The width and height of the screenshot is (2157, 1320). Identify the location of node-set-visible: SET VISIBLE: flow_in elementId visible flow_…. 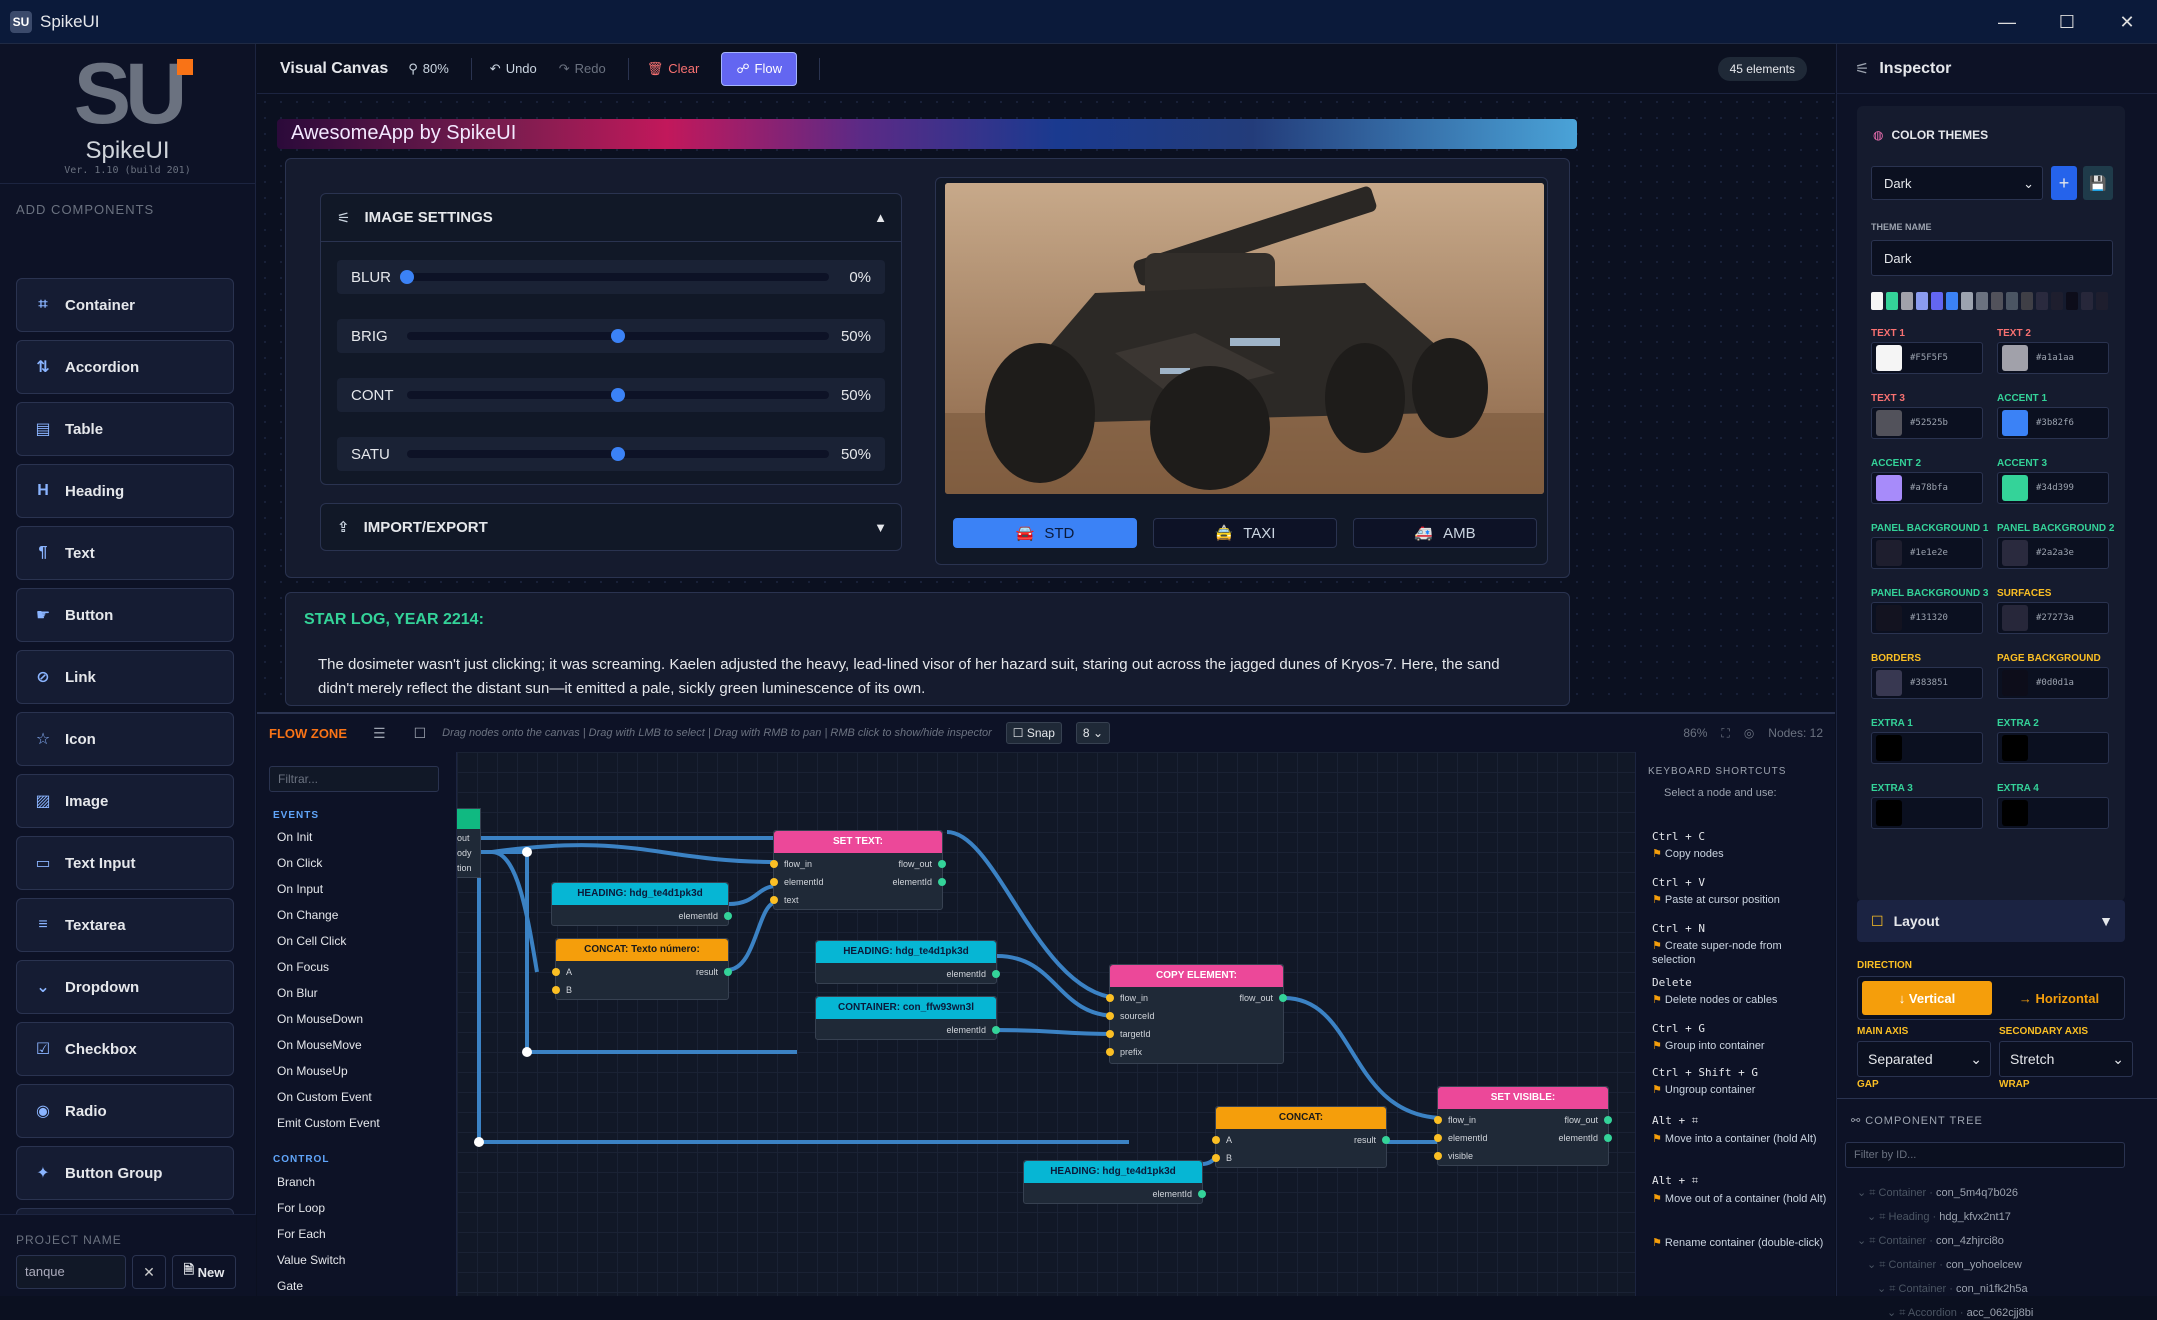
(1523, 1126).